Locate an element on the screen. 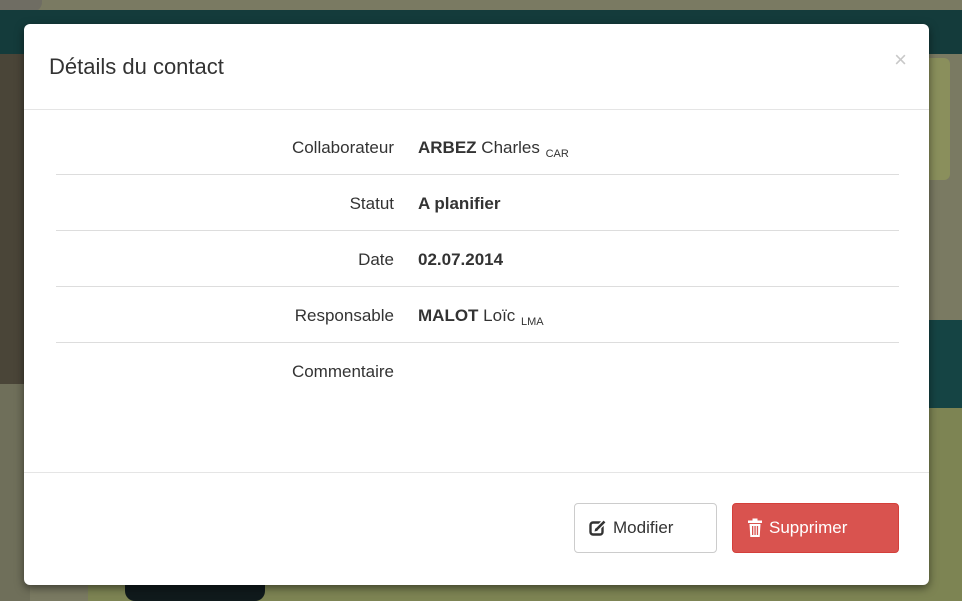 Image resolution: width=962 pixels, height=601 pixels. field-row-collaborateur: Collaborateur ARBEZ Charles CAR is located at coordinates (477, 147).